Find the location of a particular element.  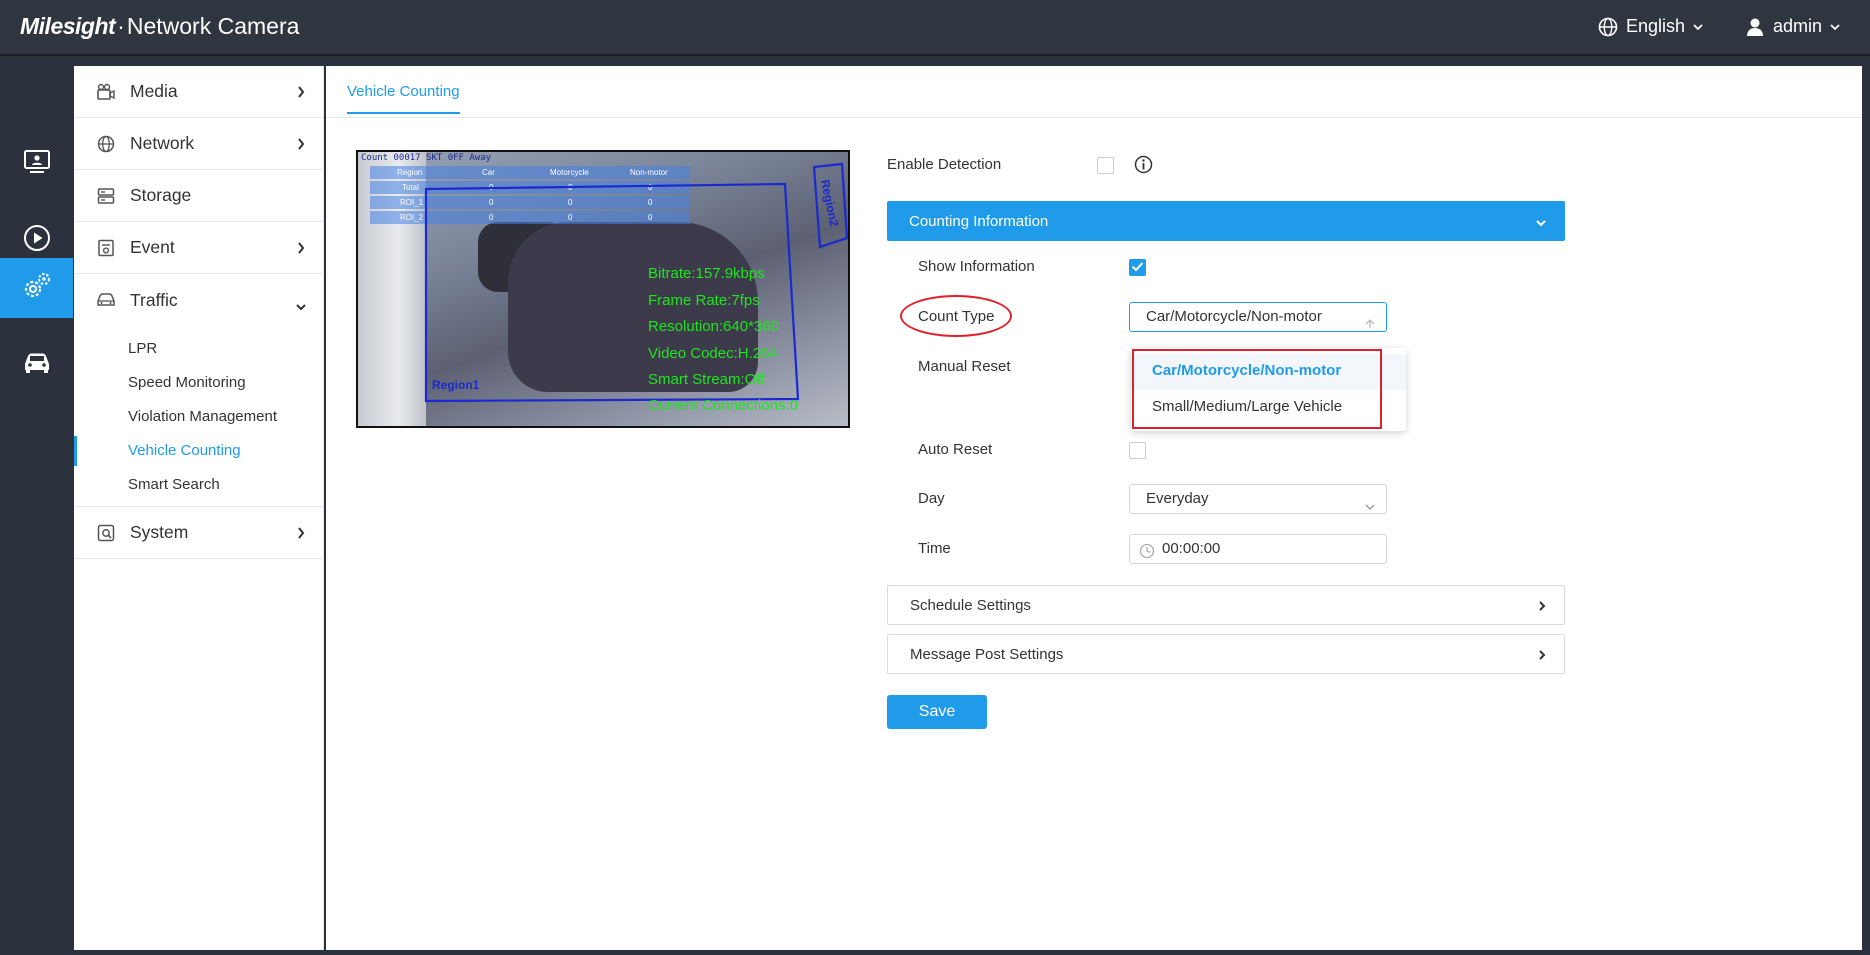

chevron-up-icon is located at coordinates (1370, 325).